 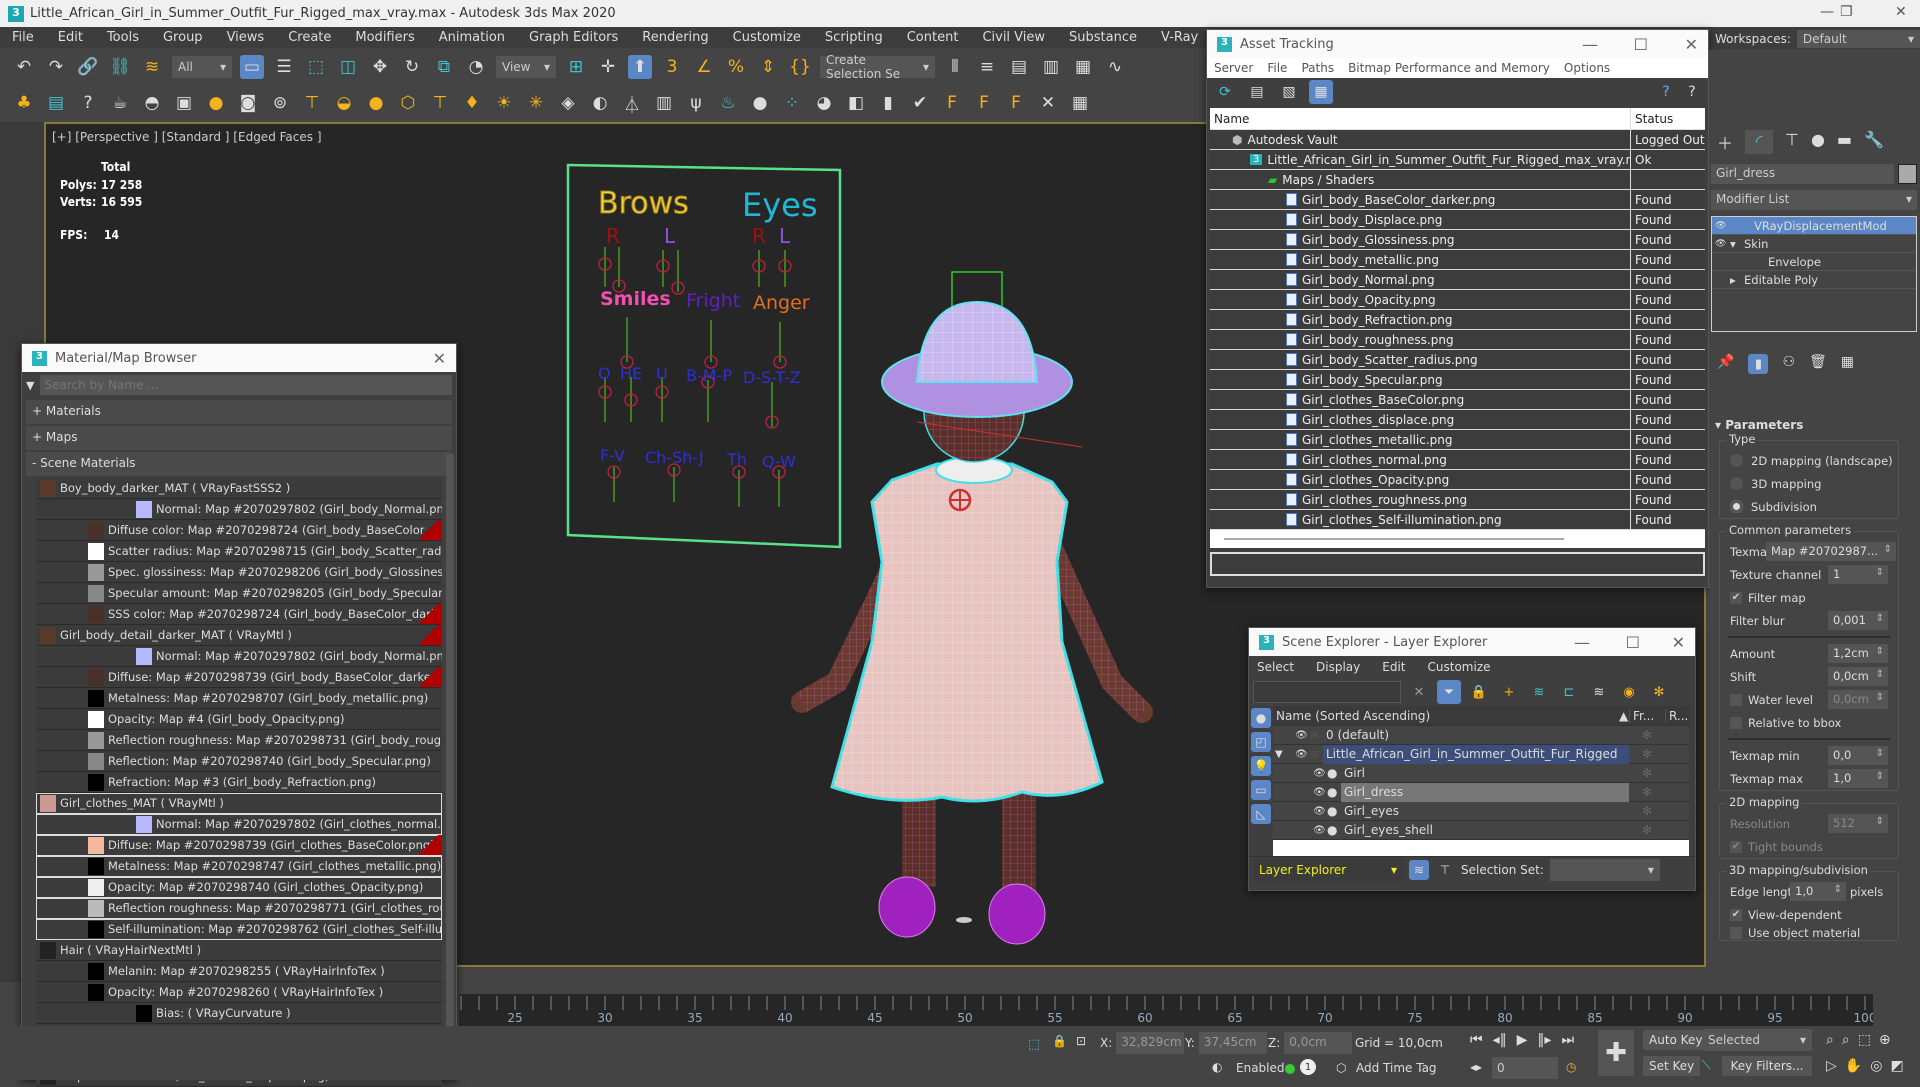 What do you see at coordinates (1858, 778) in the screenshot?
I see `texmap-max-spinner: 1,0` at bounding box center [1858, 778].